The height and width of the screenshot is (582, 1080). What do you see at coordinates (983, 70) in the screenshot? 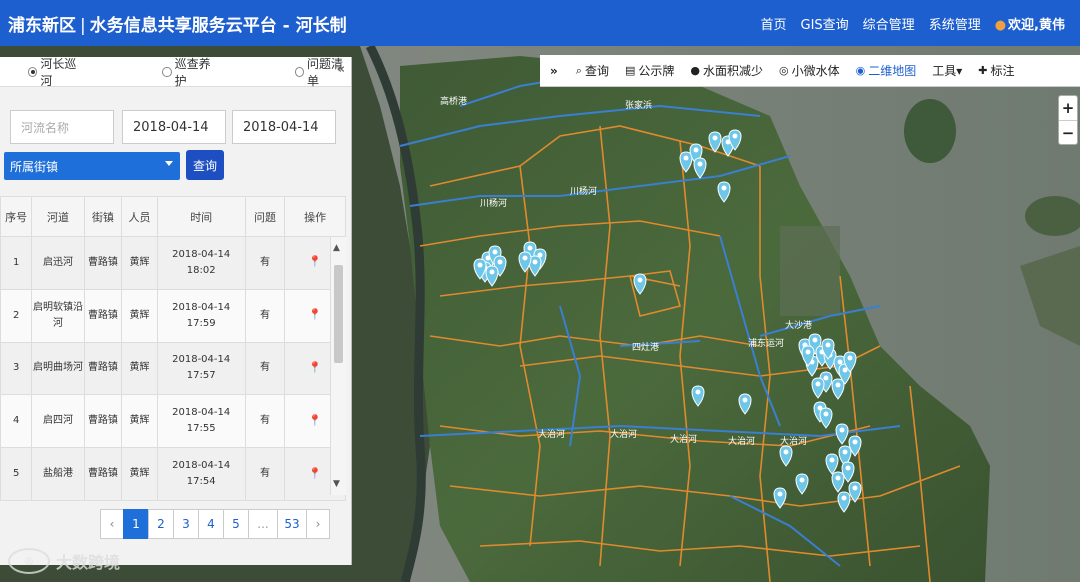
I see `marker-icon: ✚` at bounding box center [983, 70].